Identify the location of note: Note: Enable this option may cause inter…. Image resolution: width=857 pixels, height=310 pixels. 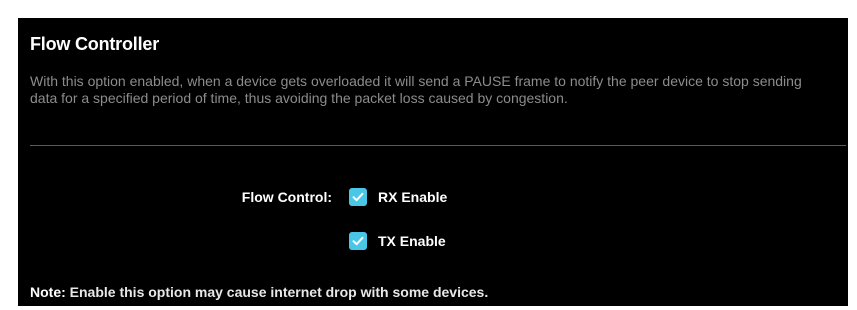
(259, 292).